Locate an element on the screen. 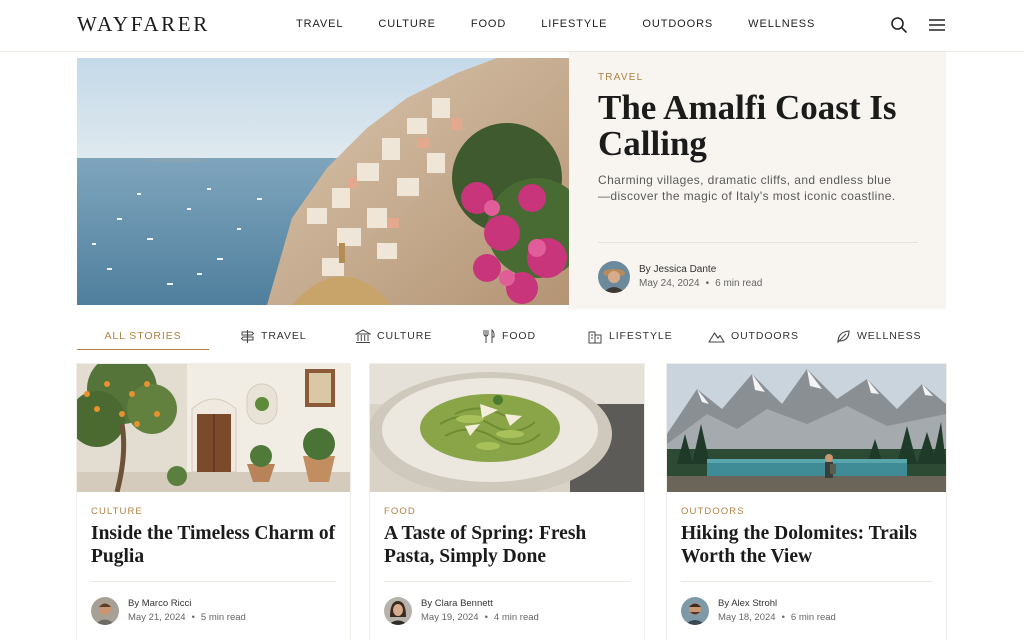 The height and width of the screenshot is (640, 1024). story-author: By Clara Bennett is located at coordinates (457, 603).